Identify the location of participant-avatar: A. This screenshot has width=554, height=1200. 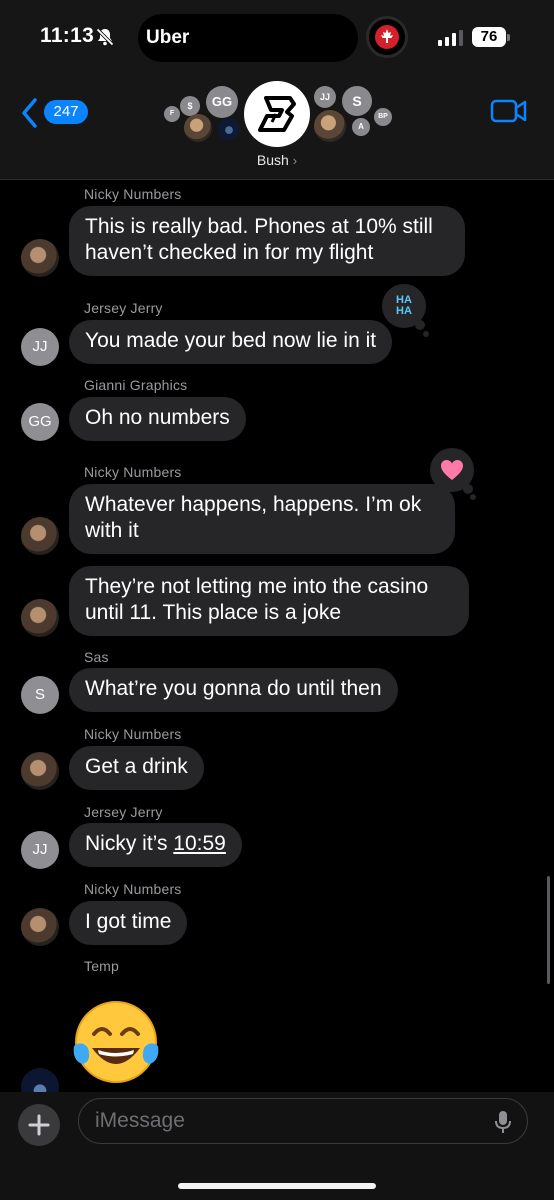
(361, 127).